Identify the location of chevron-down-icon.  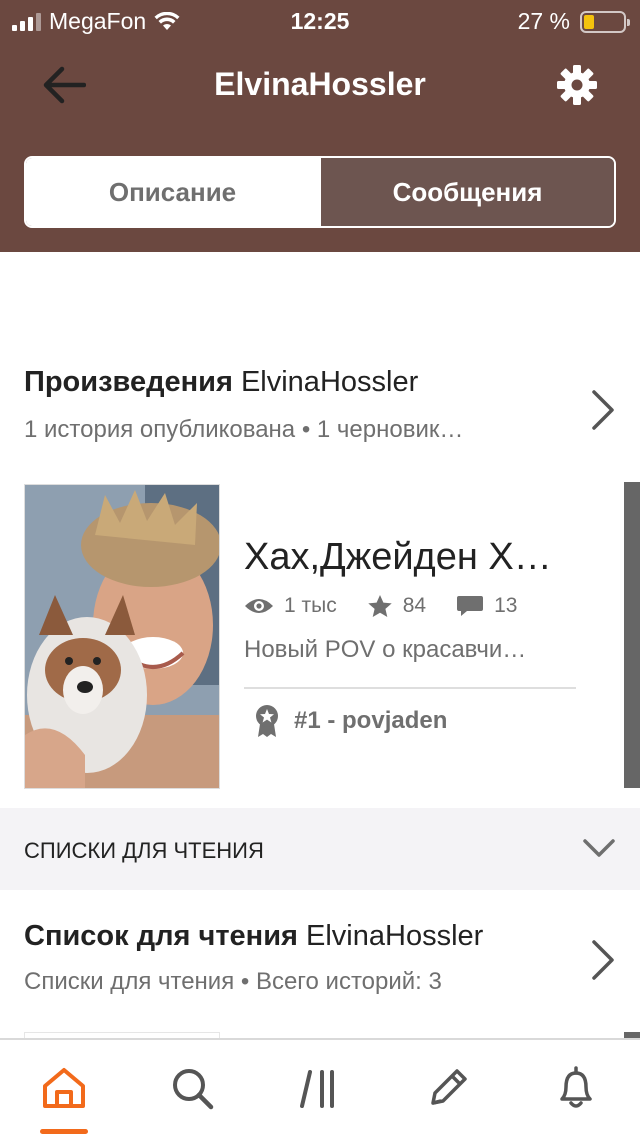
(599, 848).